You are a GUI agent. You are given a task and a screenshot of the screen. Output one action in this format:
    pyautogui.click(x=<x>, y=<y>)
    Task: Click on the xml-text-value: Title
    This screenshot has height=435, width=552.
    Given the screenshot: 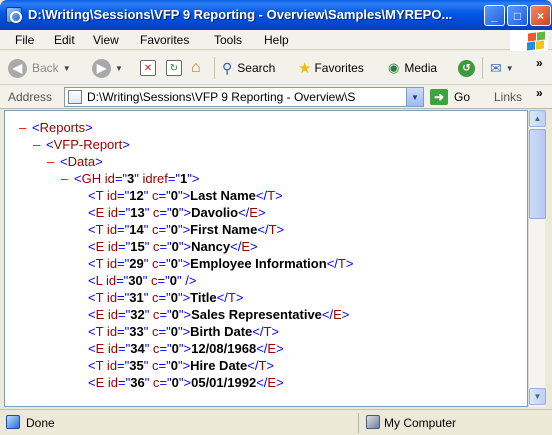 What is the action you would take?
    pyautogui.click(x=203, y=297)
    